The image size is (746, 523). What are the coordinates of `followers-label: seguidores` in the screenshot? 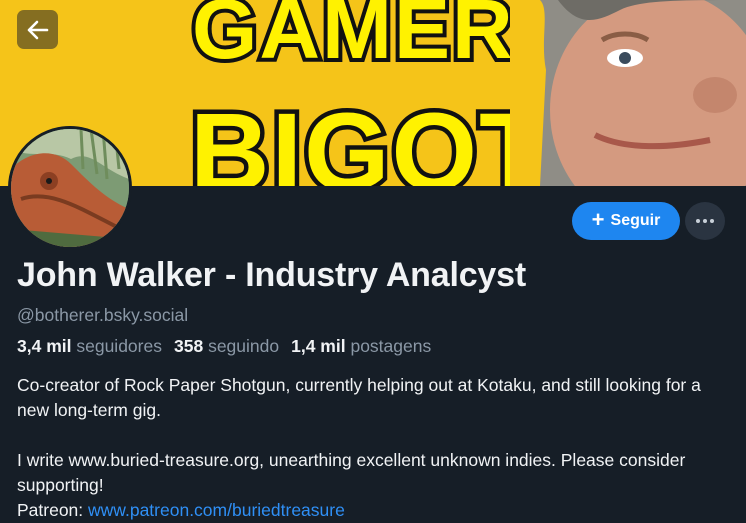 It's located at (119, 346).